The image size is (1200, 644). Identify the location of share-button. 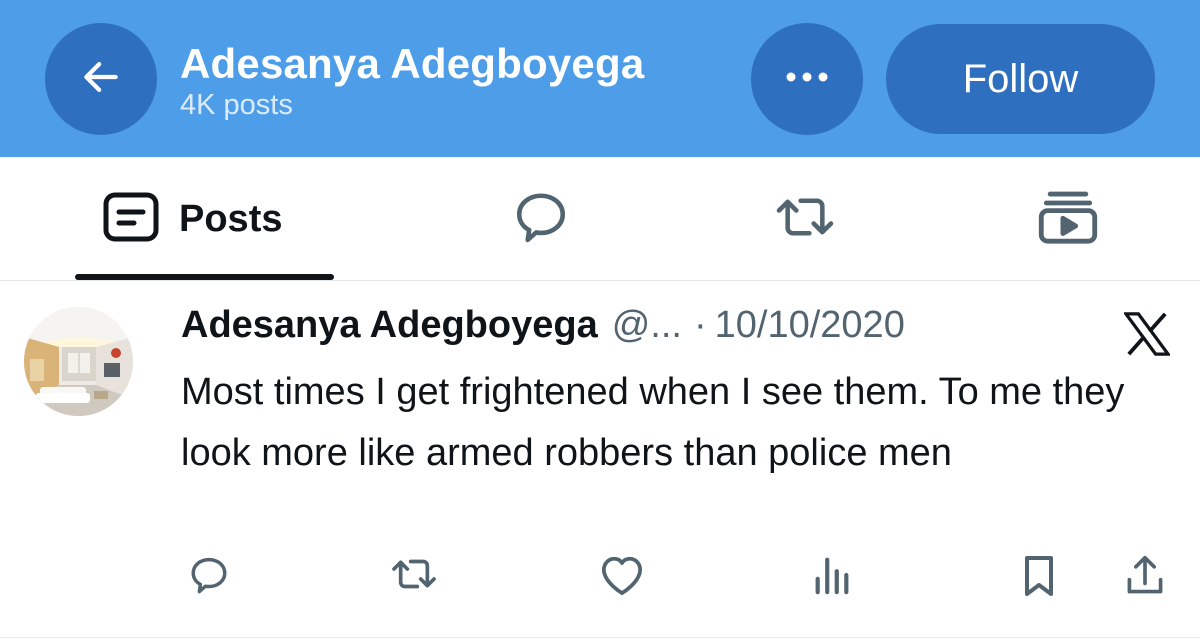
(1145, 578).